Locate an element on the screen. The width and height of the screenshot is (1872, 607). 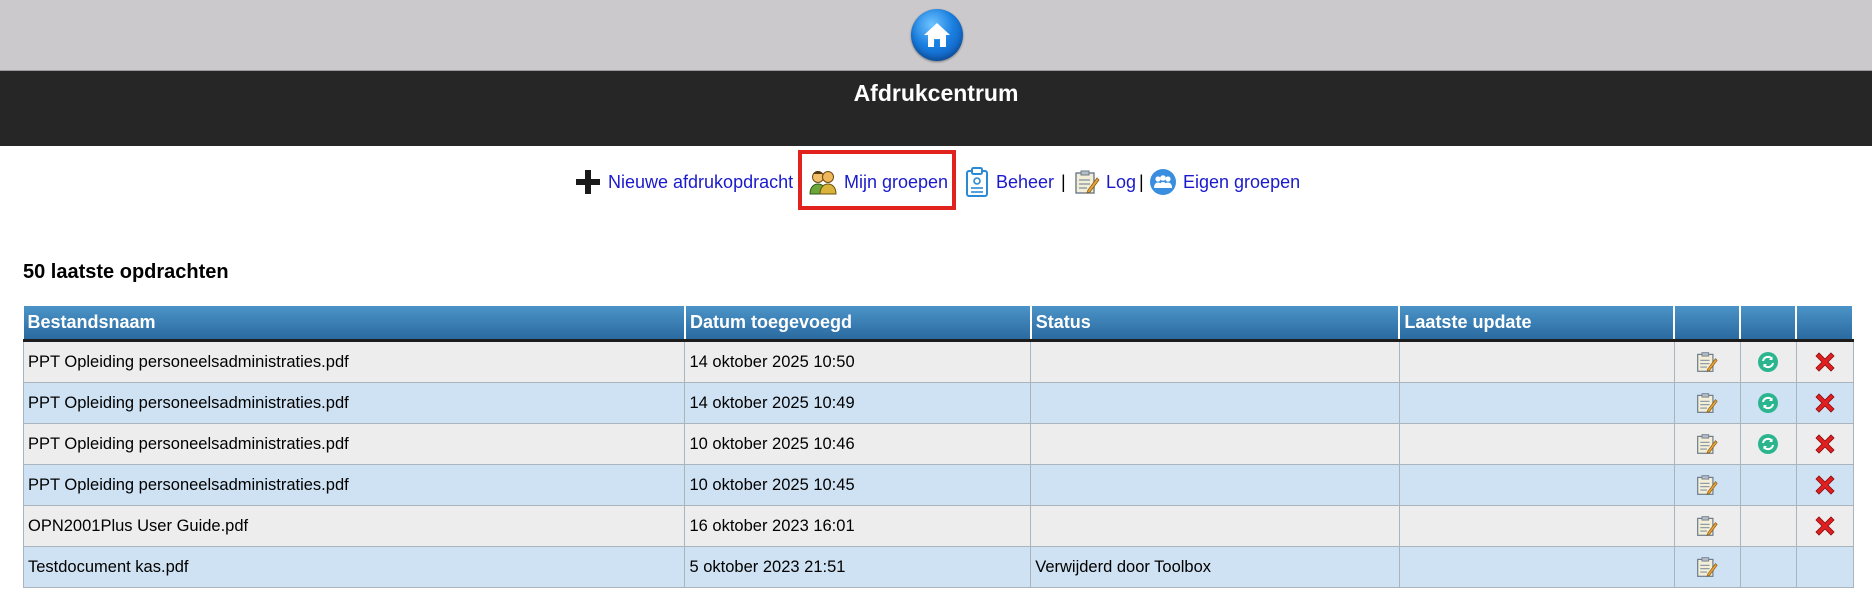
column-header-last-update: Laatste update is located at coordinates (1537, 324).